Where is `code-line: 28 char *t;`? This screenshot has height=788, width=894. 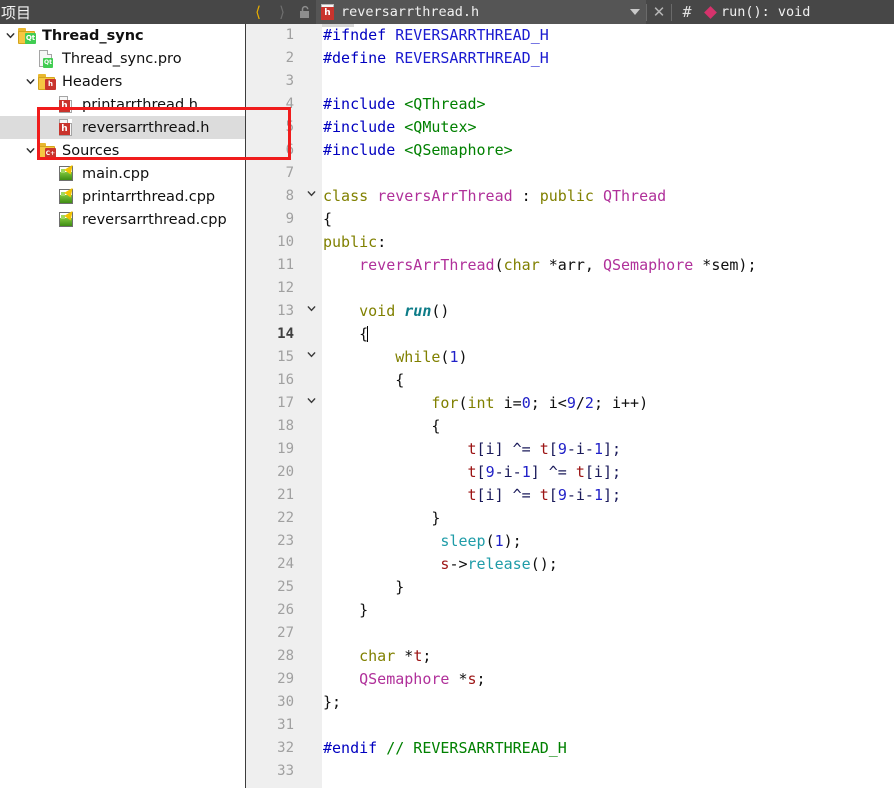 code-line: 28 char *t; is located at coordinates (570, 656).